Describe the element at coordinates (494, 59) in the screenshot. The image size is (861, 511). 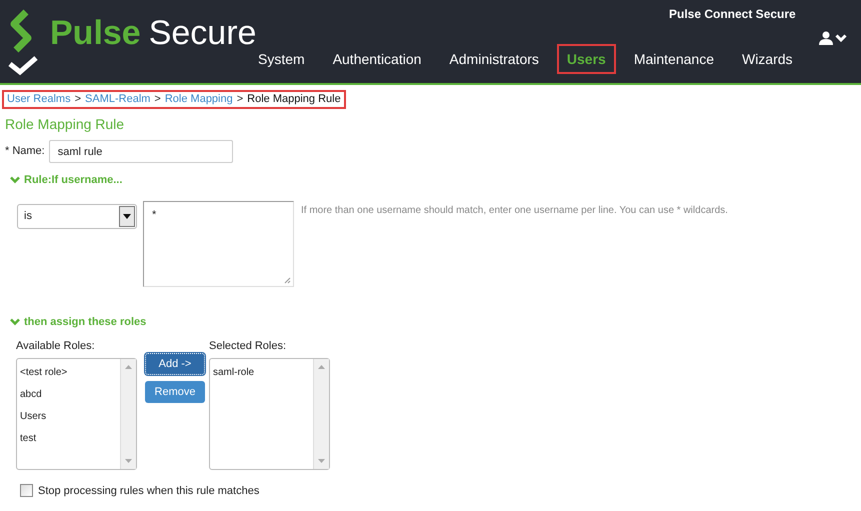
I see `nav-tab: Administrators` at that location.